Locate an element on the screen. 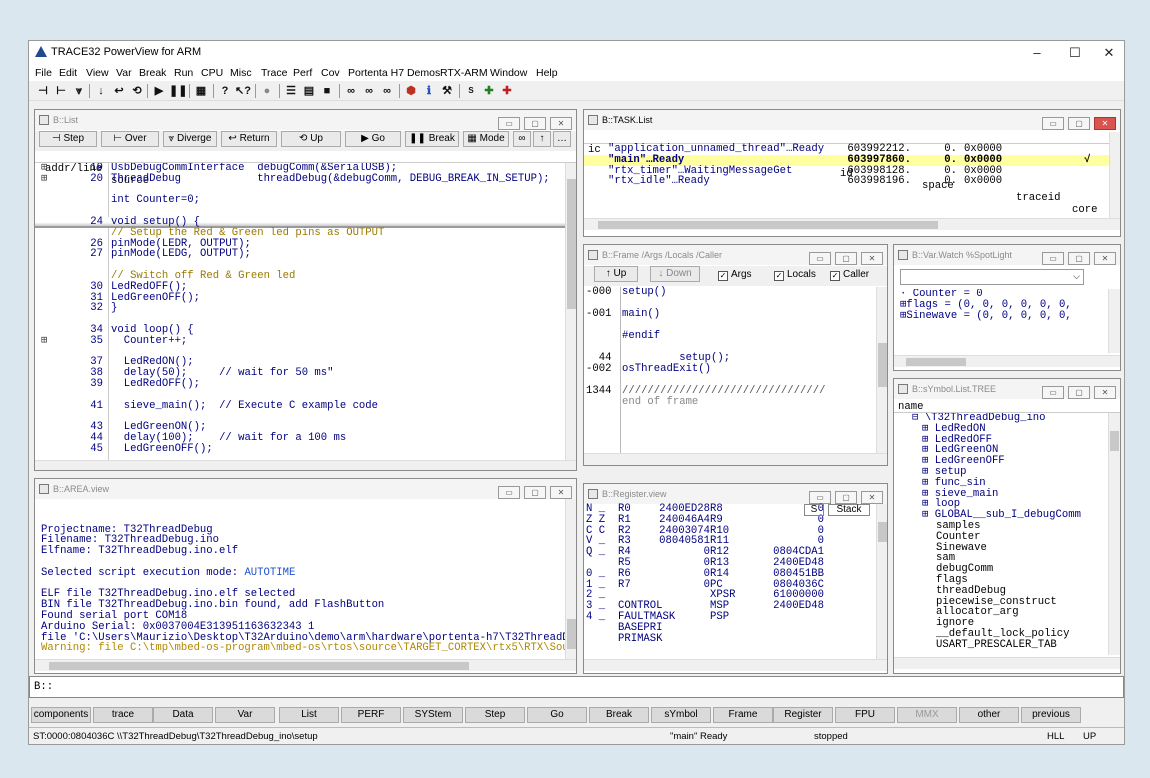 The image size is (1150, 778). task-hscroll is located at coordinates (852, 224).